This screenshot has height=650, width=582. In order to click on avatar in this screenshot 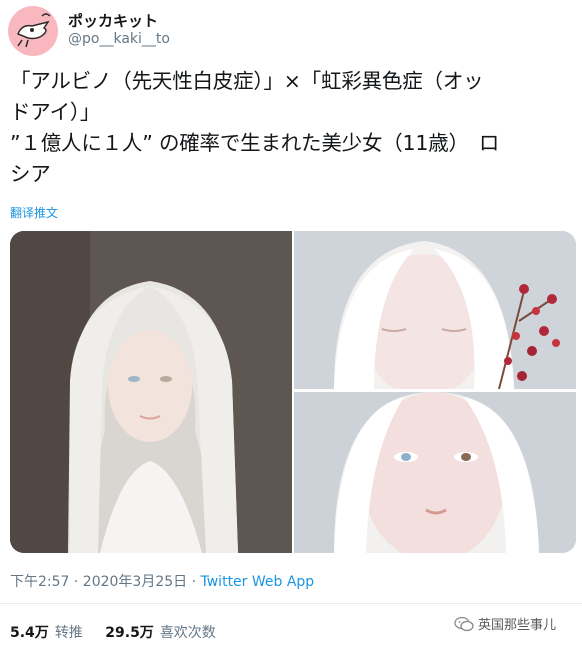, I will do `click(33, 31)`.